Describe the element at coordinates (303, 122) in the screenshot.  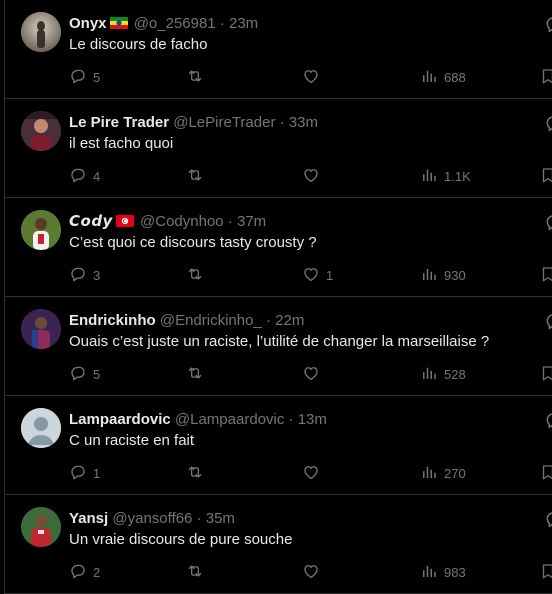
I see `timestamp: 33m` at that location.